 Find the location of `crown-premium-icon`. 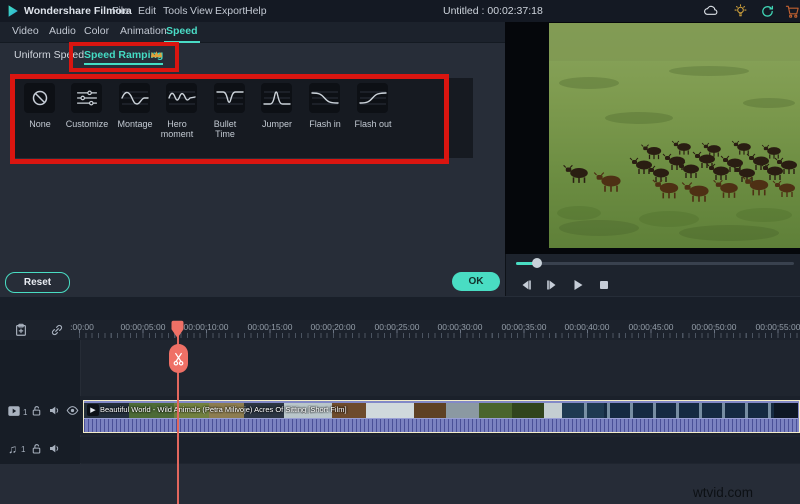

crown-premium-icon is located at coordinates (156, 54).